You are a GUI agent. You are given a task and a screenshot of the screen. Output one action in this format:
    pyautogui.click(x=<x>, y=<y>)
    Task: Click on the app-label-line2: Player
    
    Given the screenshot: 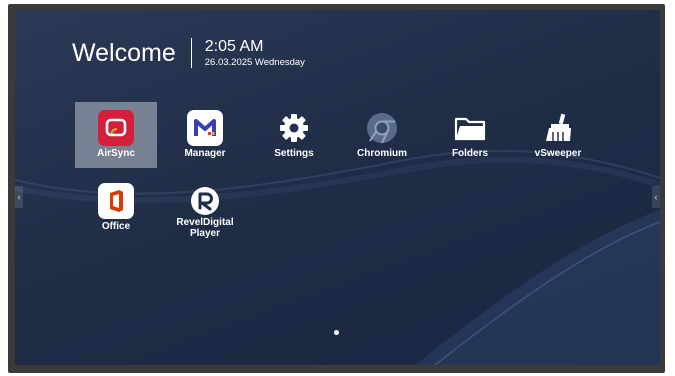 What is the action you would take?
    pyautogui.click(x=205, y=233)
    